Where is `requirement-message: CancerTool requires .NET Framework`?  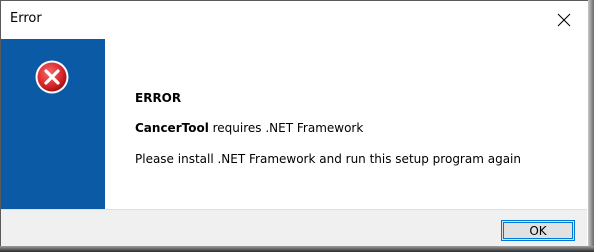 requirement-message: CancerTool requires .NET Framework is located at coordinates (249, 128).